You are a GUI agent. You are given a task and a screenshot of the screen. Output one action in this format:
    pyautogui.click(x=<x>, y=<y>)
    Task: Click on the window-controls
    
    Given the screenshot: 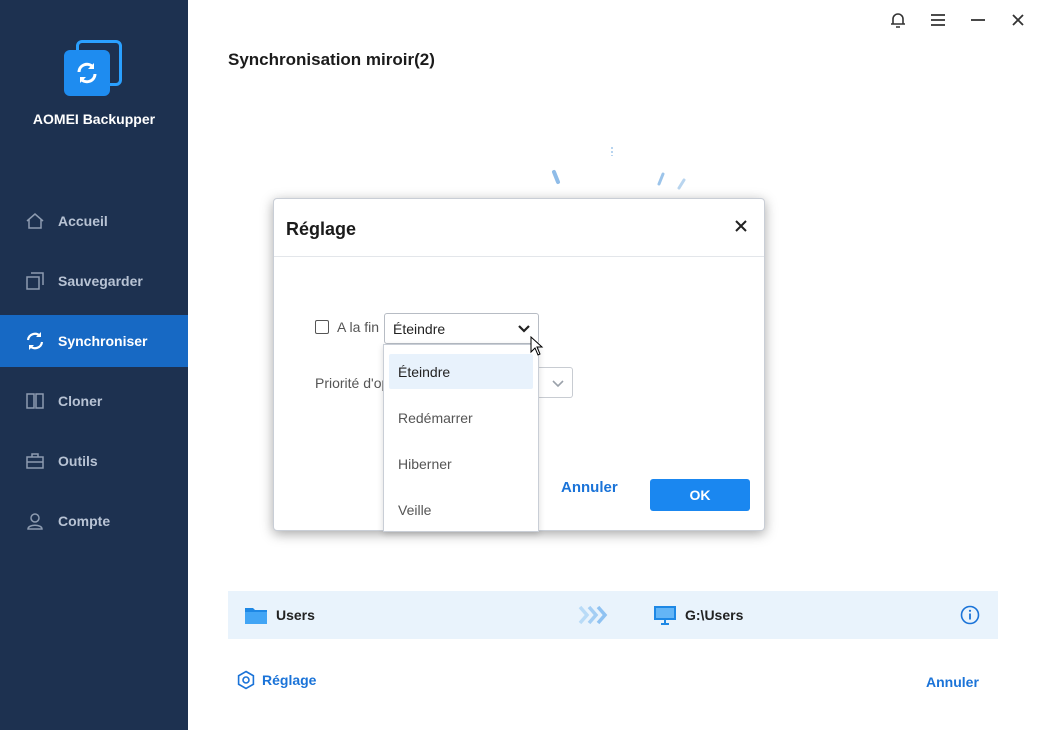 What is the action you would take?
    pyautogui.click(x=958, y=20)
    